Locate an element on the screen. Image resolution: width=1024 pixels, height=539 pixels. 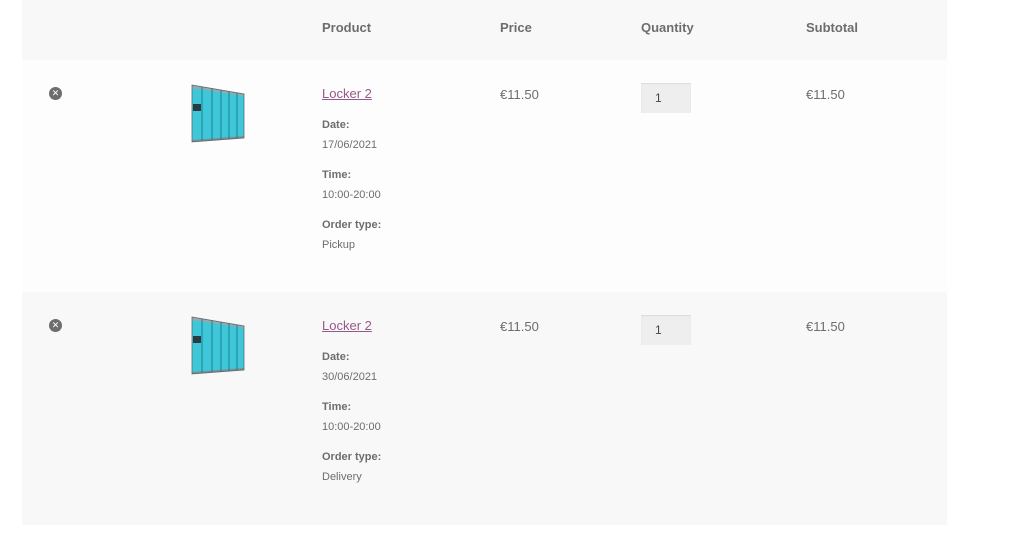
order-type-value: Delivery is located at coordinates (342, 477).